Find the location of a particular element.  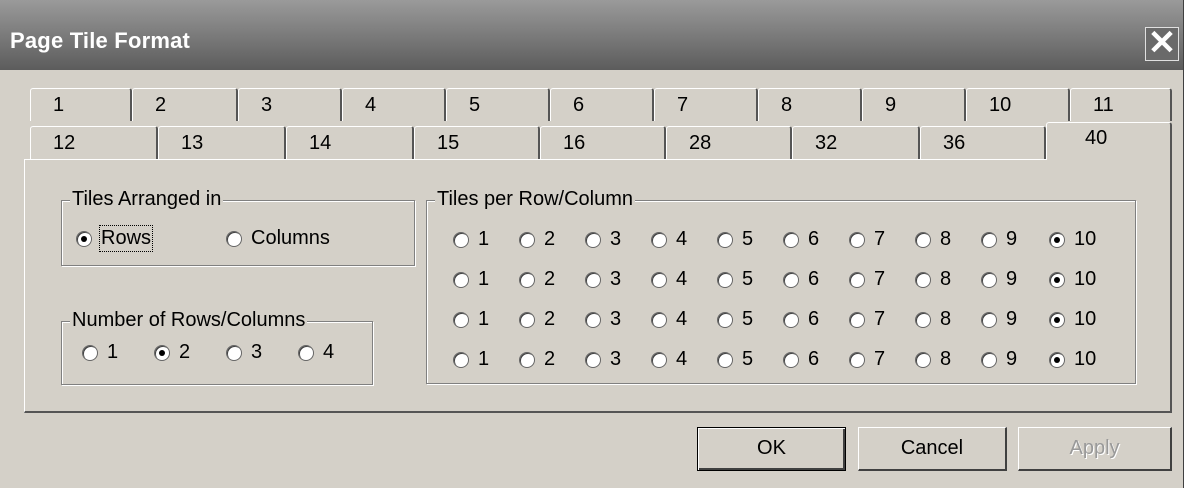

number-radio-4: 4 is located at coordinates (316, 352).